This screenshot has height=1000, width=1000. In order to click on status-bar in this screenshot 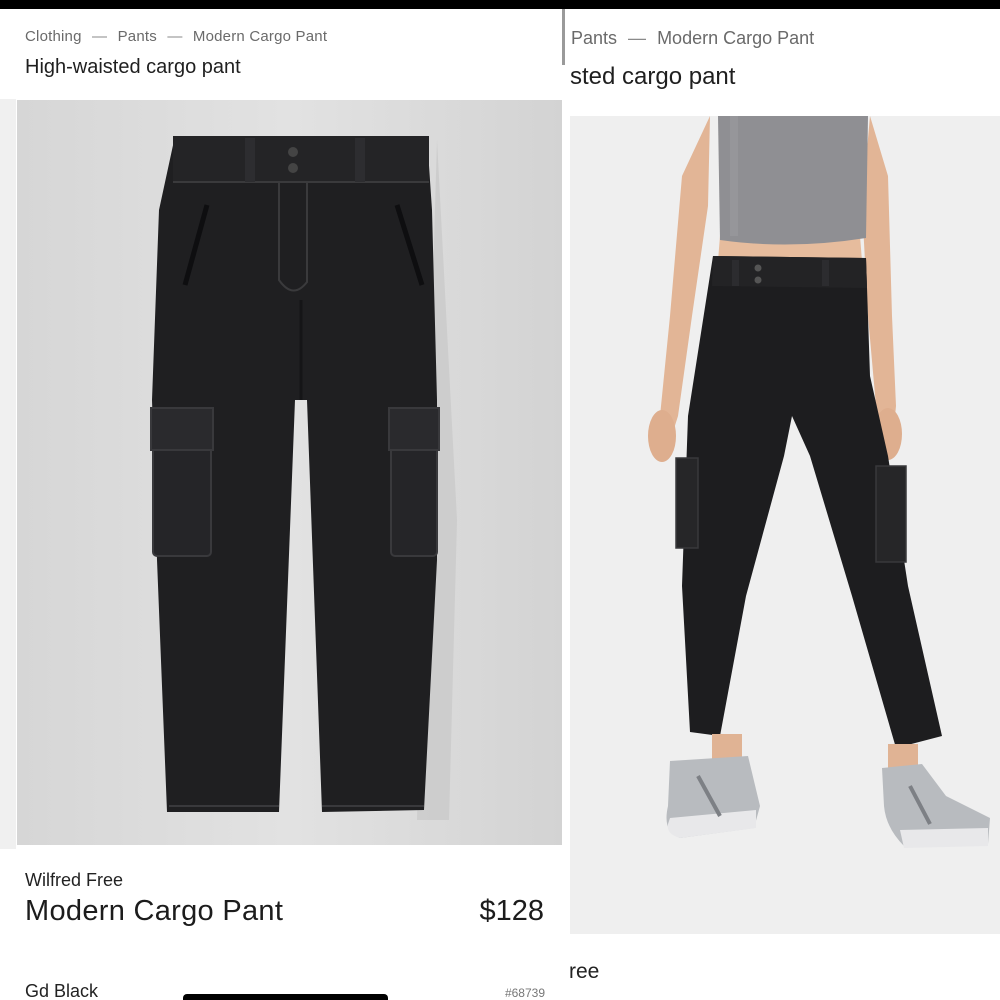, I will do `click(500, 4)`.